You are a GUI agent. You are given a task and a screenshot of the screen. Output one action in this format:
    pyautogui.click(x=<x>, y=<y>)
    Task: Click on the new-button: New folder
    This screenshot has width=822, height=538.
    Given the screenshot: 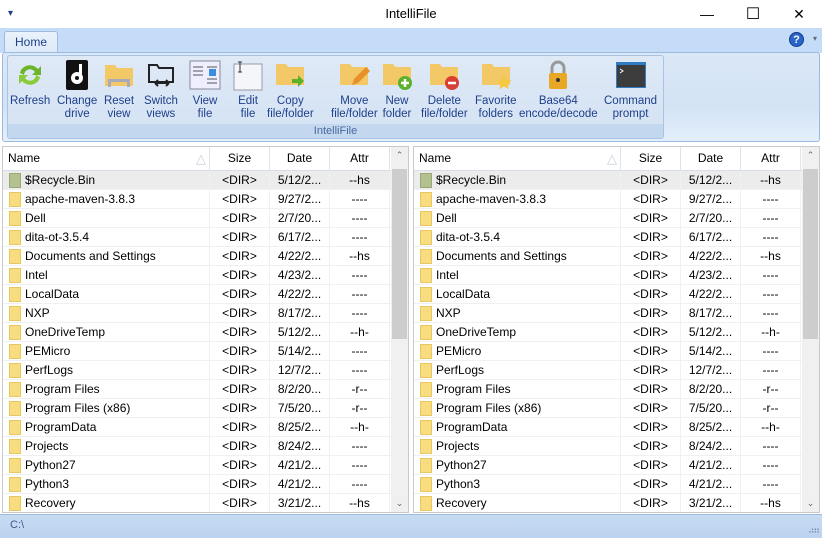 What is the action you would take?
    pyautogui.click(x=397, y=90)
    